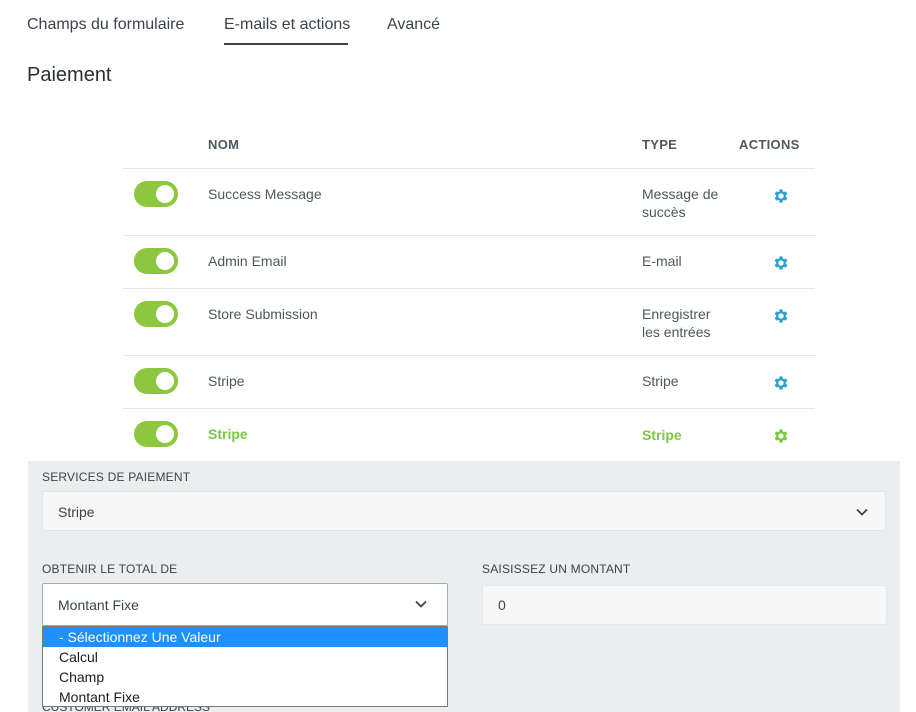  Describe the element at coordinates (110, 569) in the screenshot. I see `total-from-label: OBTENIR LE TOTAL DE` at that location.